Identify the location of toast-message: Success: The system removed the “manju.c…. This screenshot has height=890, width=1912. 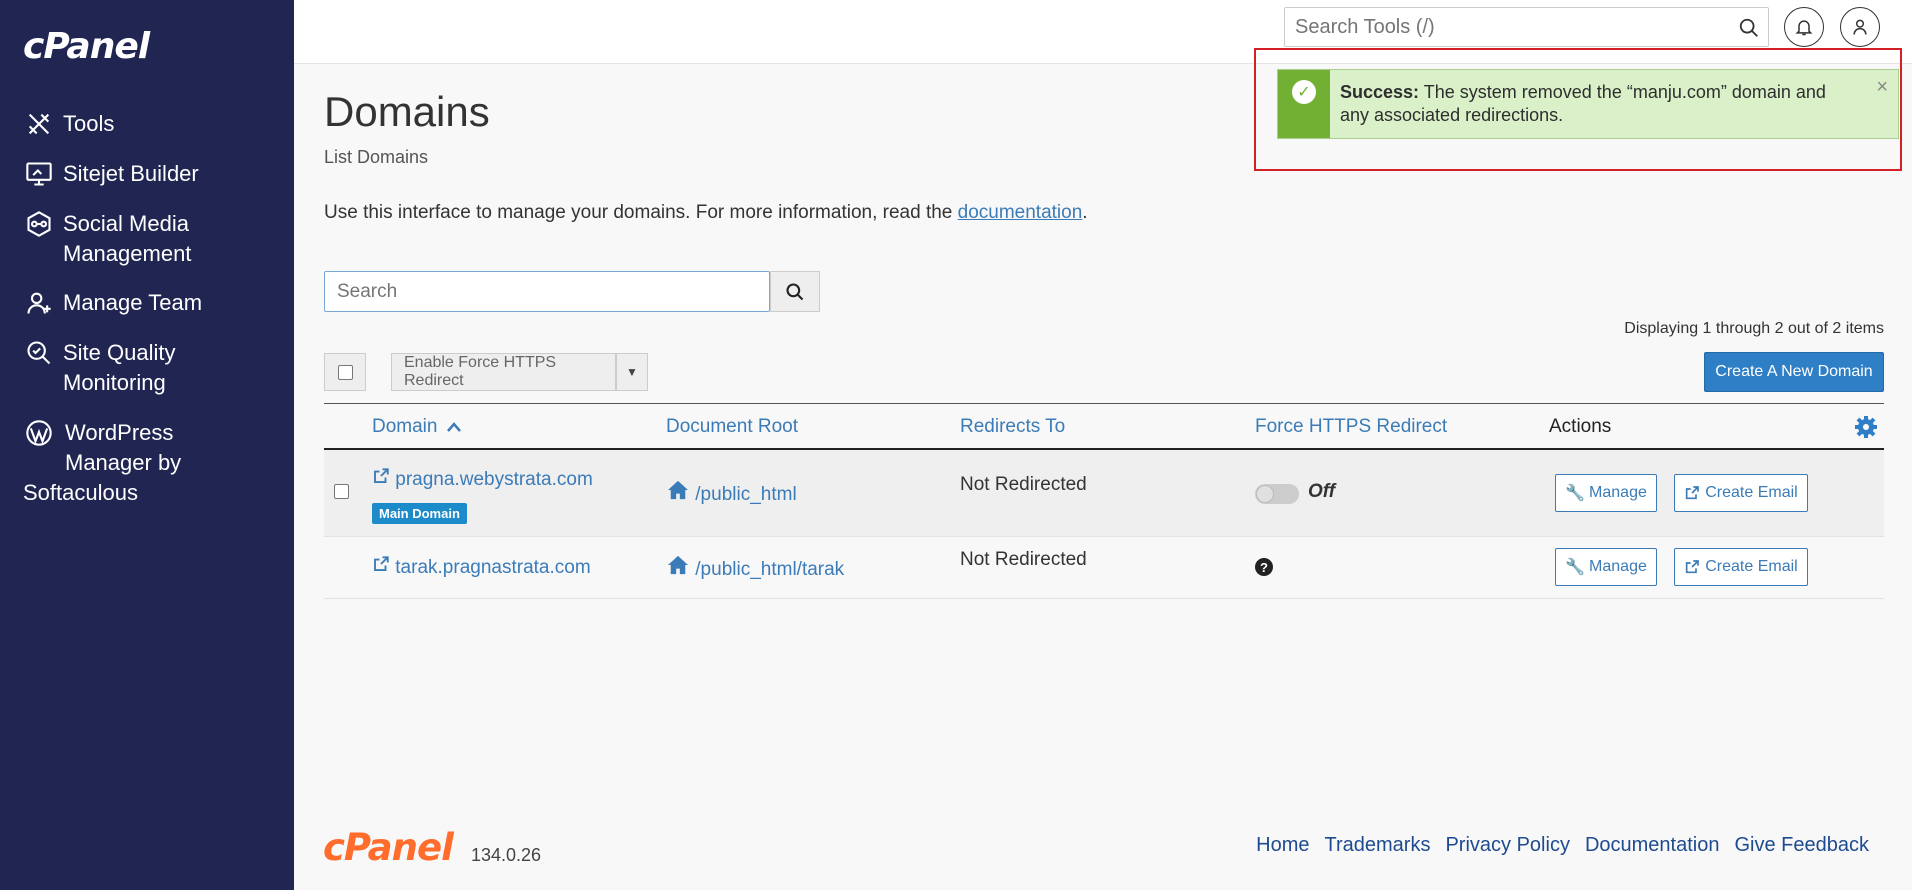
(1583, 103).